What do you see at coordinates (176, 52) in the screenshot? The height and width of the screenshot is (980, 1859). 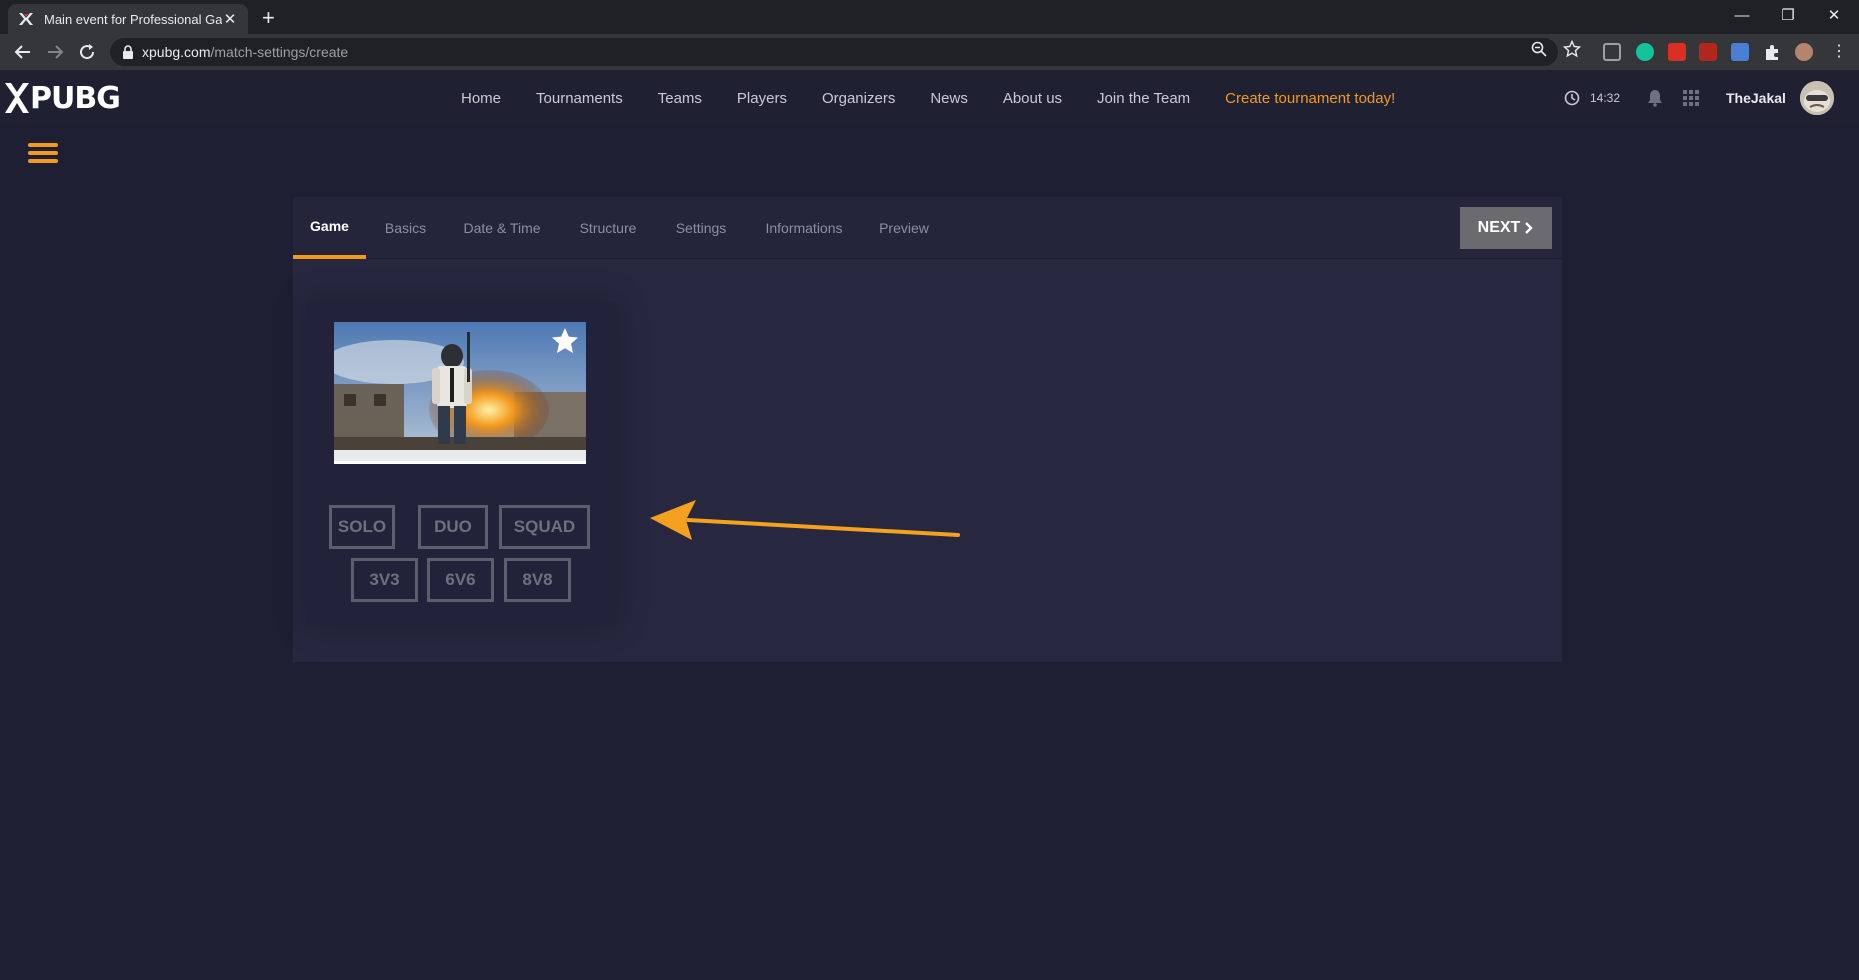 I see `url-host: xpubg.com` at bounding box center [176, 52].